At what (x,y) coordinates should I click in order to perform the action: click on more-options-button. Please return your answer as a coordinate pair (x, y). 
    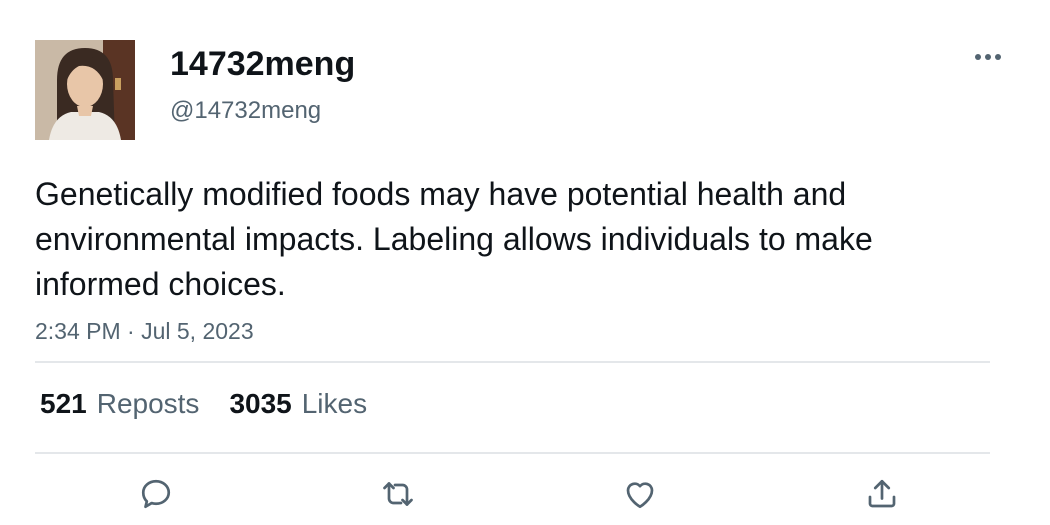
    Looking at the image, I should click on (988, 57).